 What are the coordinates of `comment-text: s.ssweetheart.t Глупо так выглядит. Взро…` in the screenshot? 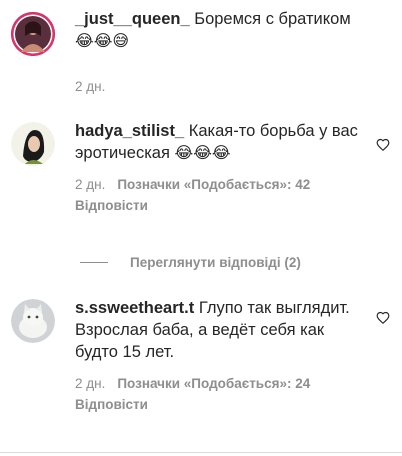 It's located at (221, 330).